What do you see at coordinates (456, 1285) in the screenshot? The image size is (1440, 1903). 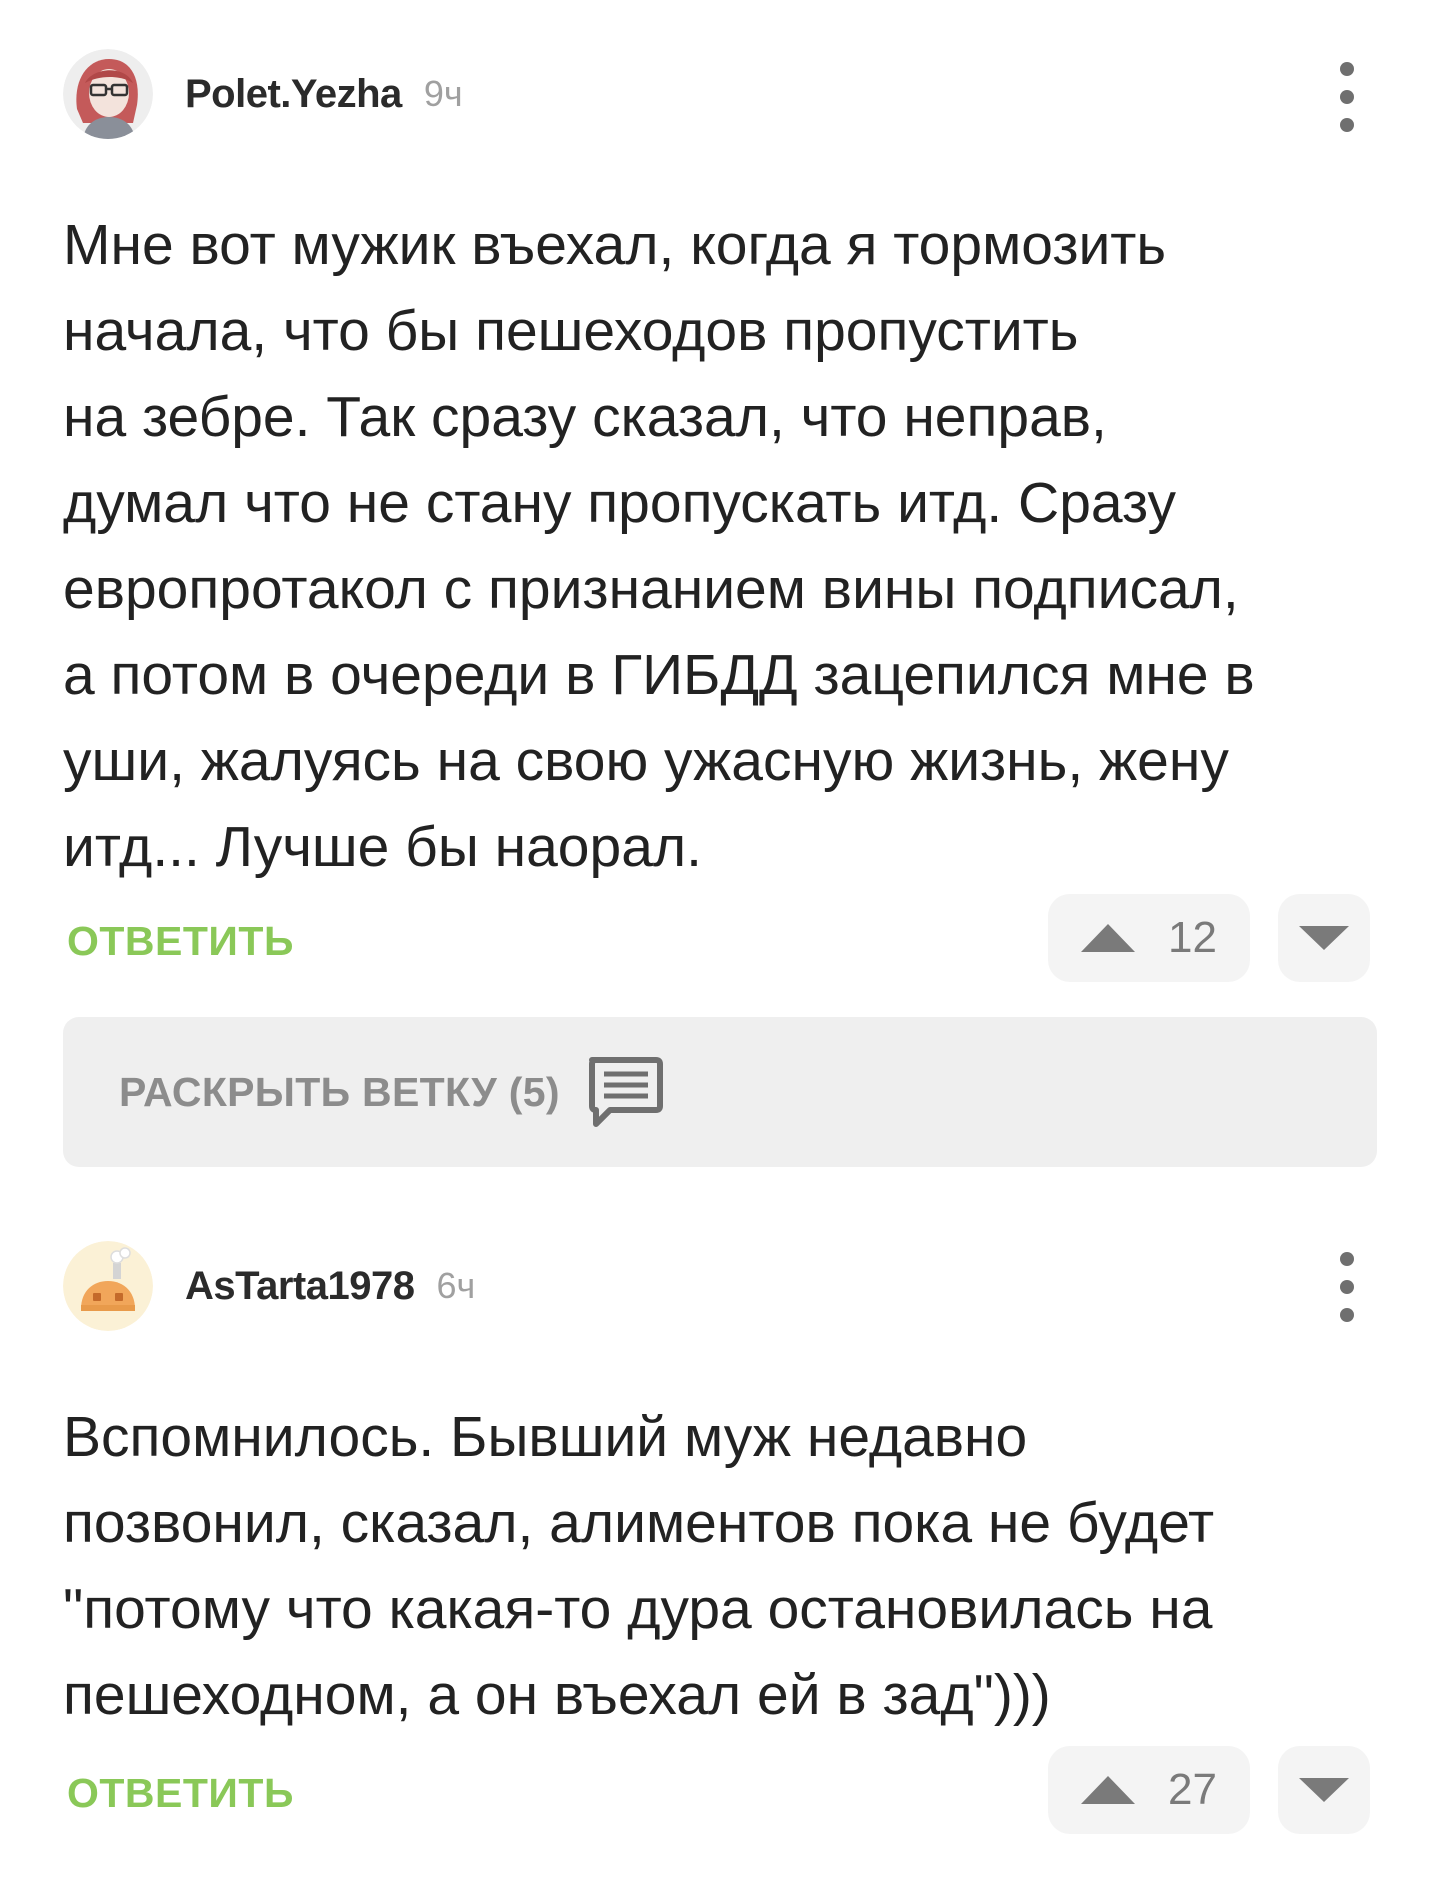 I see `timestamp: 6ч` at bounding box center [456, 1285].